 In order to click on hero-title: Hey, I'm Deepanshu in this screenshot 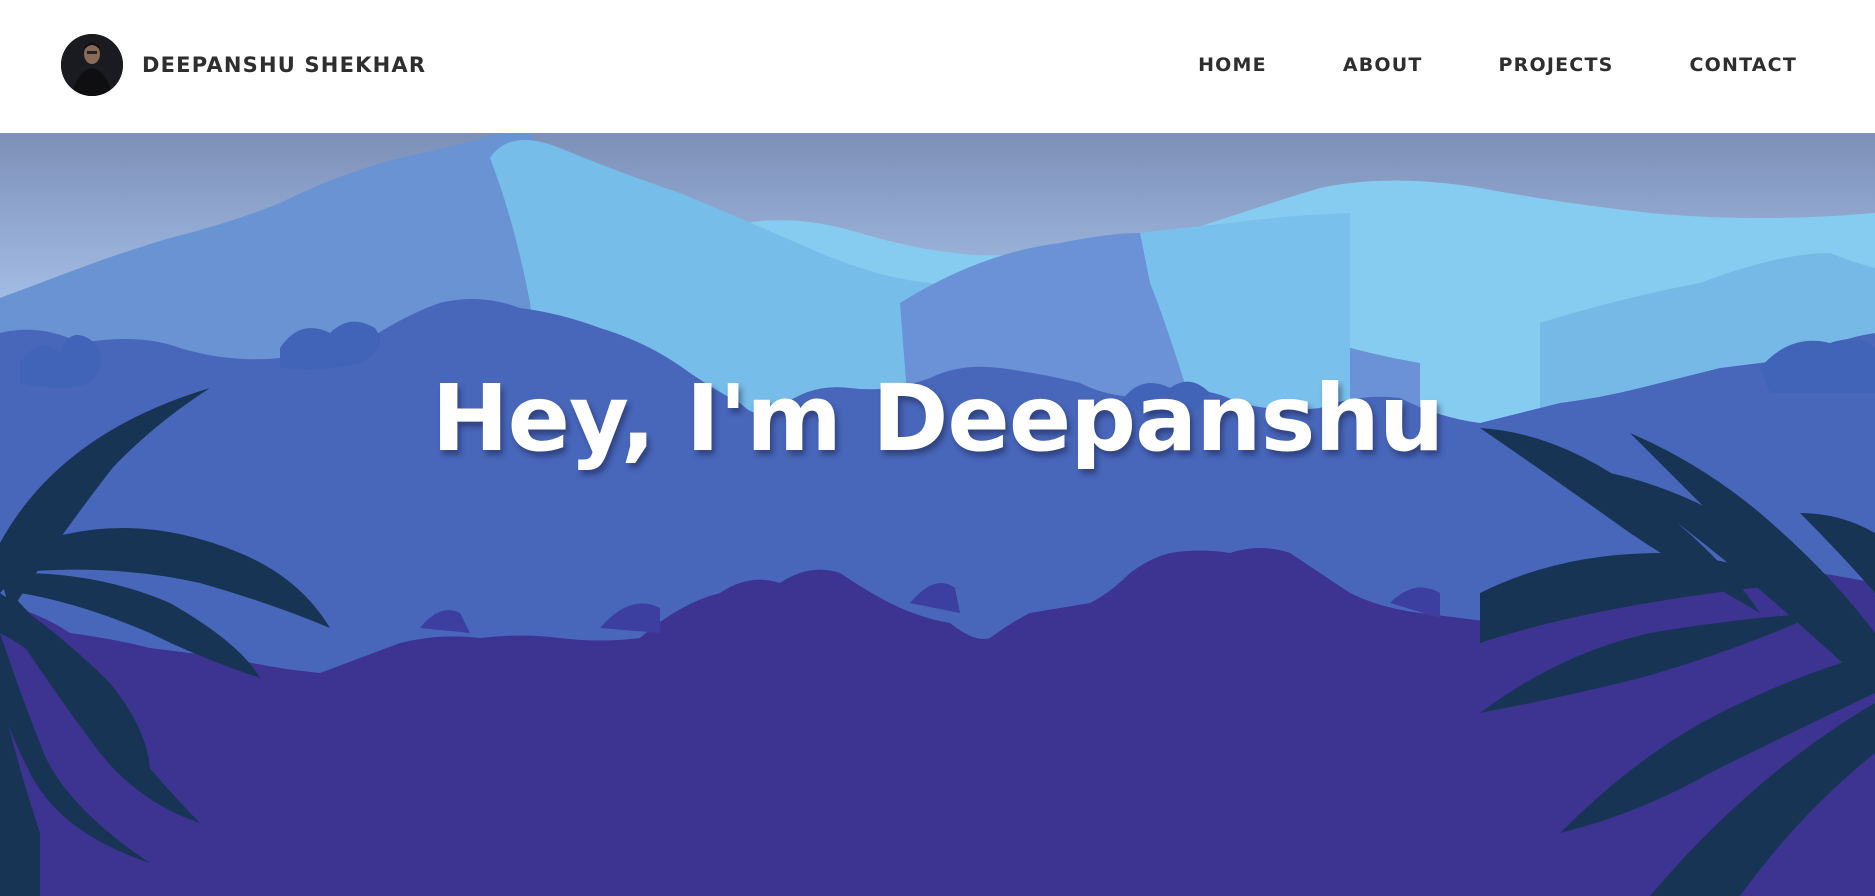, I will do `click(938, 418)`.